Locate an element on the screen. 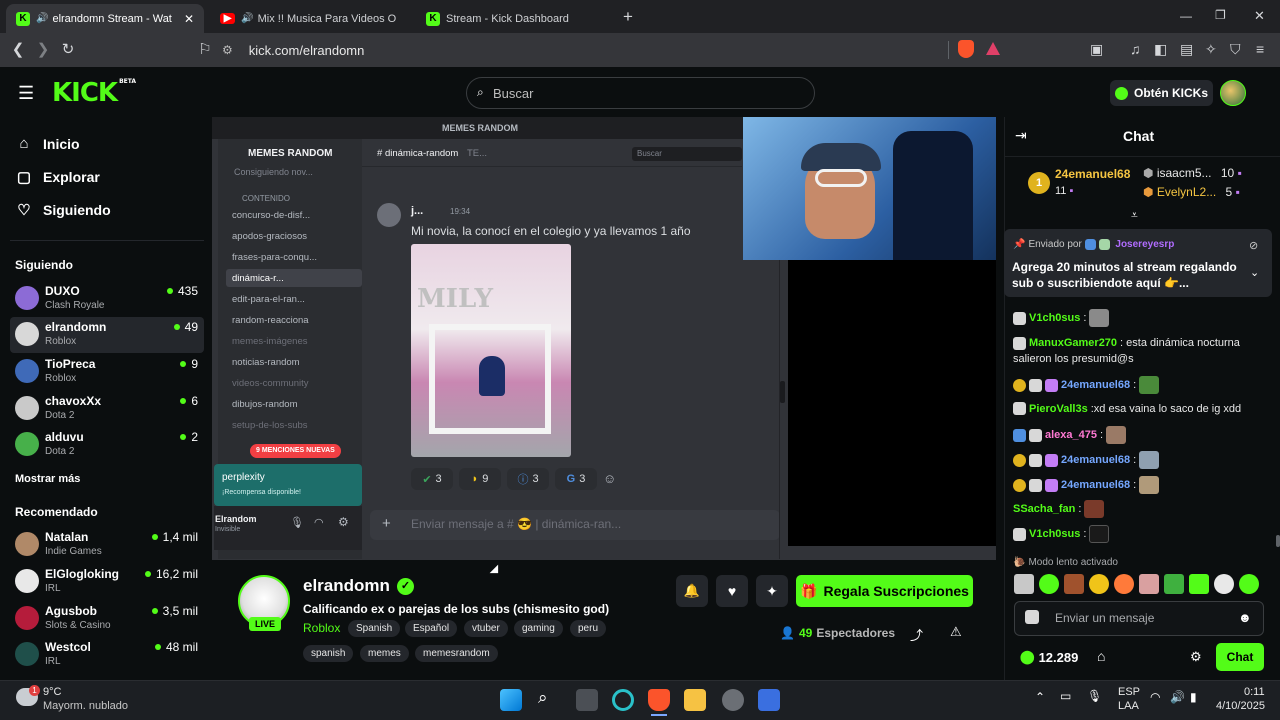 Image resolution: width=1280 pixels, height=720 pixels. vpn-icon: ⛉ is located at coordinates (1235, 49).